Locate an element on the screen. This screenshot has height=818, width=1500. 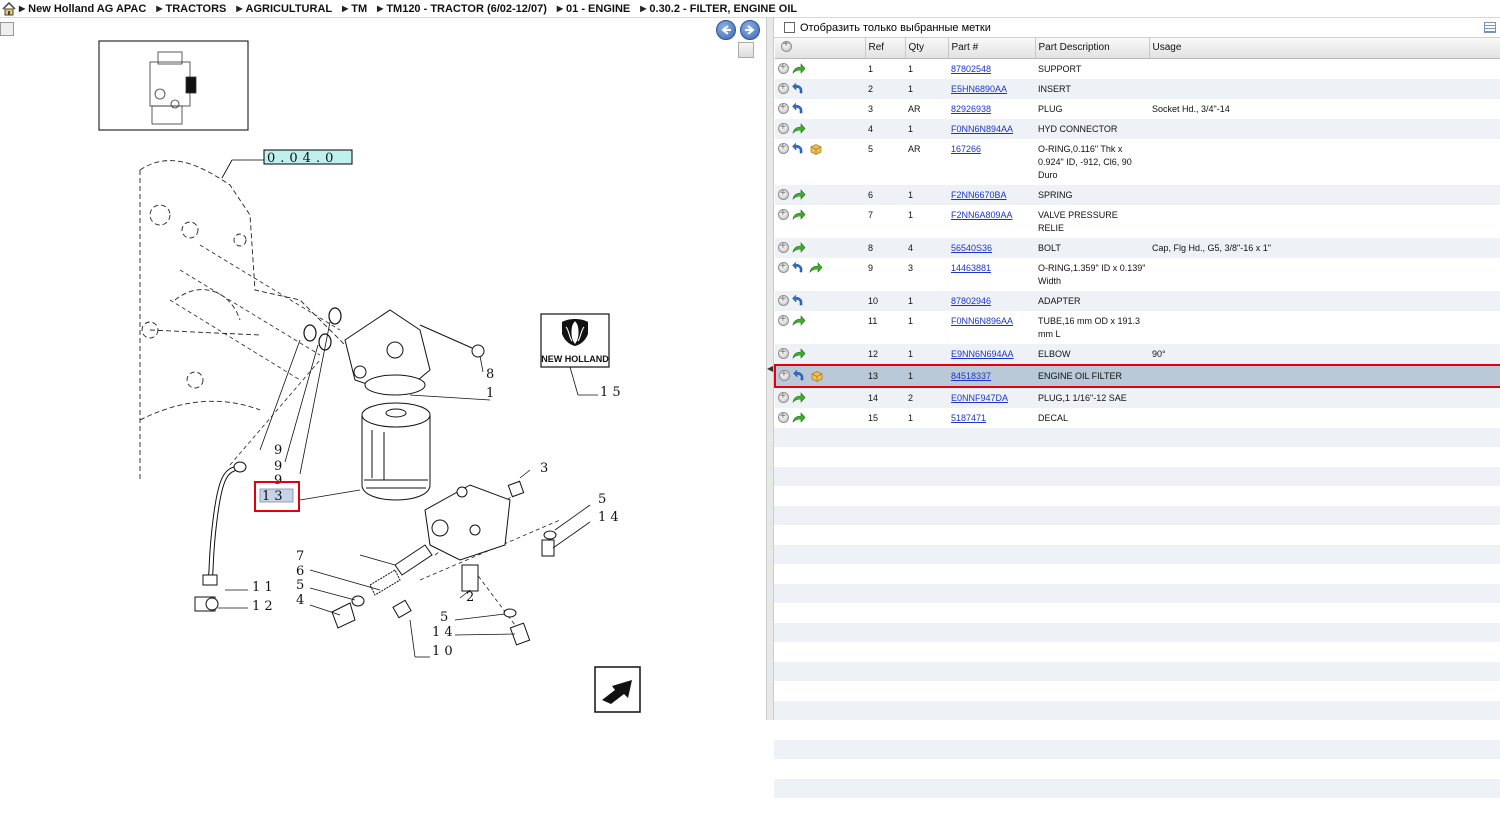
table-row: 1187802548SUPPORT is located at coordinates (1137, 68).